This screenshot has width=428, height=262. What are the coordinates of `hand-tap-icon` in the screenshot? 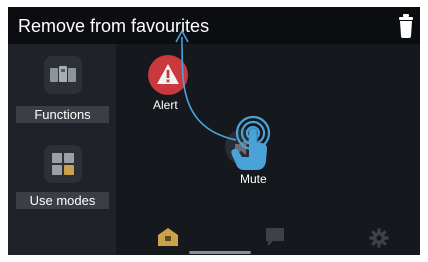 It's located at (251, 142).